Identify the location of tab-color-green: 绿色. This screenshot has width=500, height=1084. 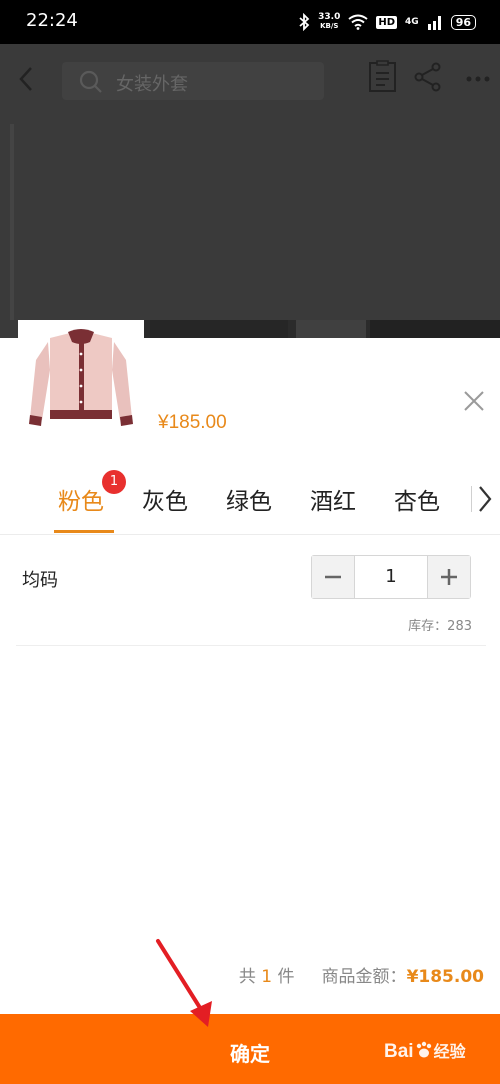
(249, 499).